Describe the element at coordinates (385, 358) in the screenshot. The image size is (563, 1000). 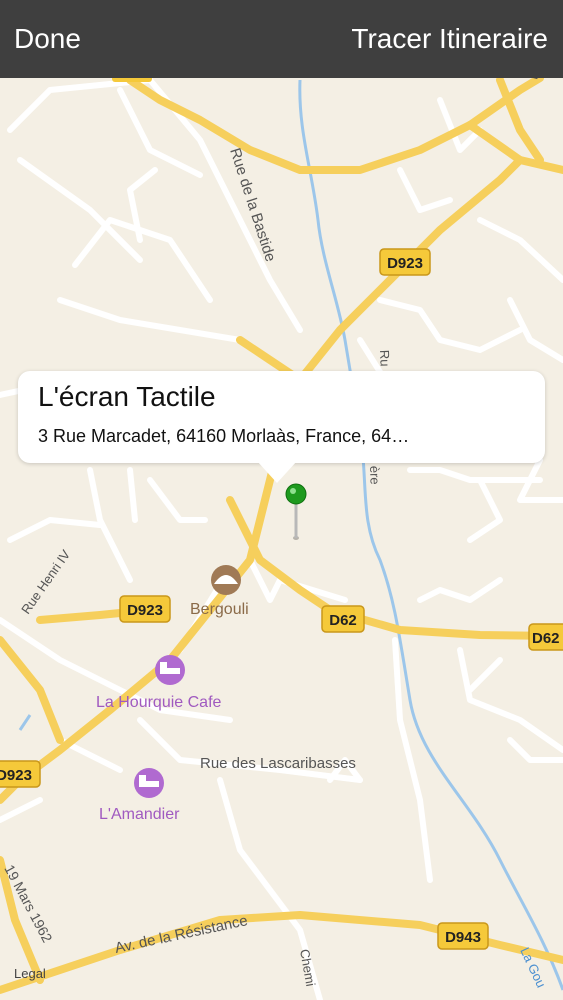
I see `street-label-ru: Ru` at that location.